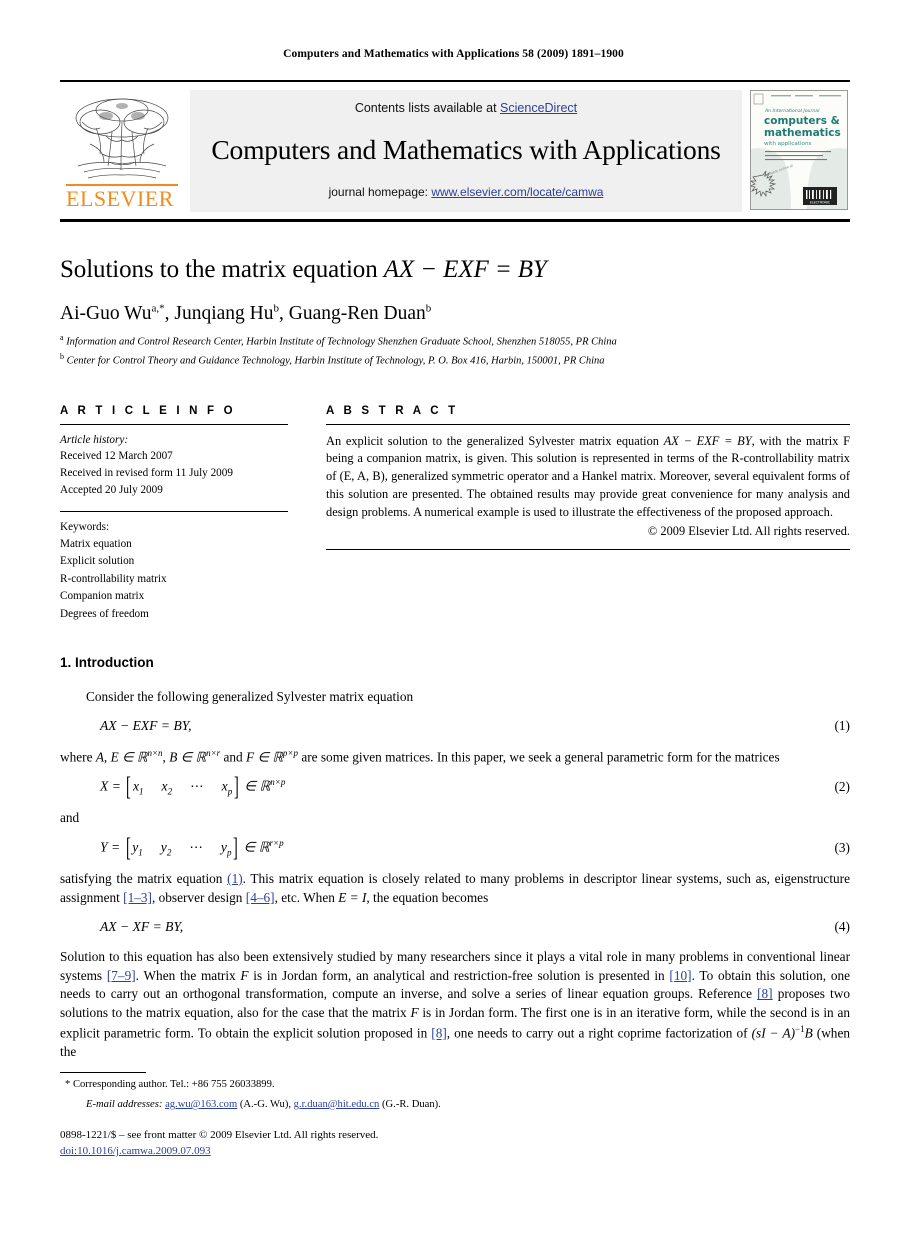 The height and width of the screenshot is (1238, 907). Describe the element at coordinates (230, 791) in the screenshot. I see `equation-2-sub: p` at that location.